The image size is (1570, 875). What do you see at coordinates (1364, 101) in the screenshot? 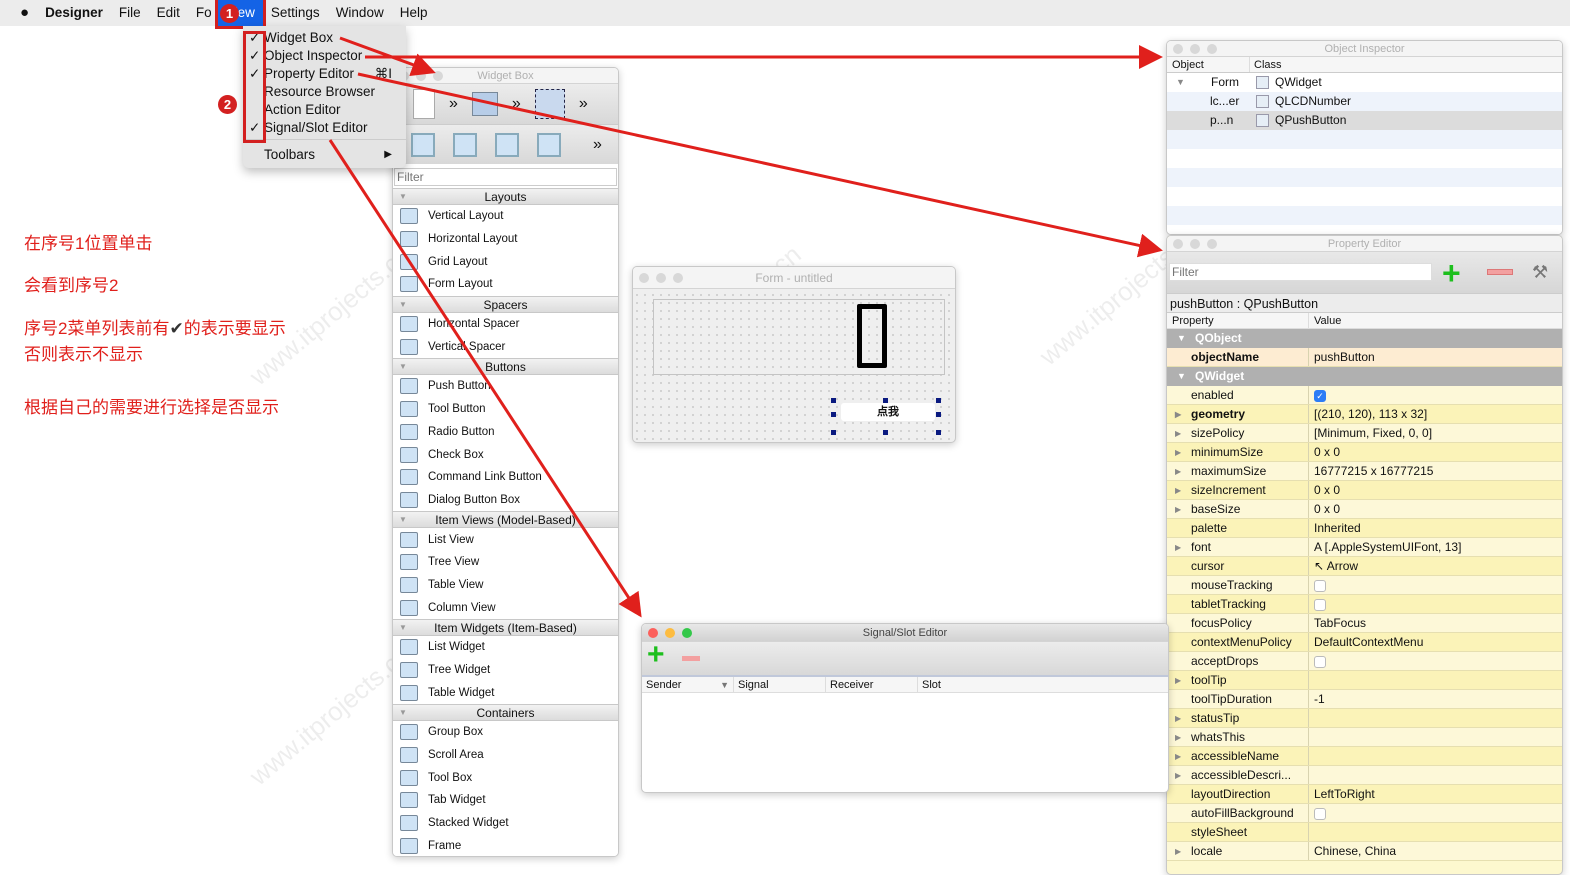
I see `object-tree-row: lc...er QLCDNumber` at bounding box center [1364, 101].